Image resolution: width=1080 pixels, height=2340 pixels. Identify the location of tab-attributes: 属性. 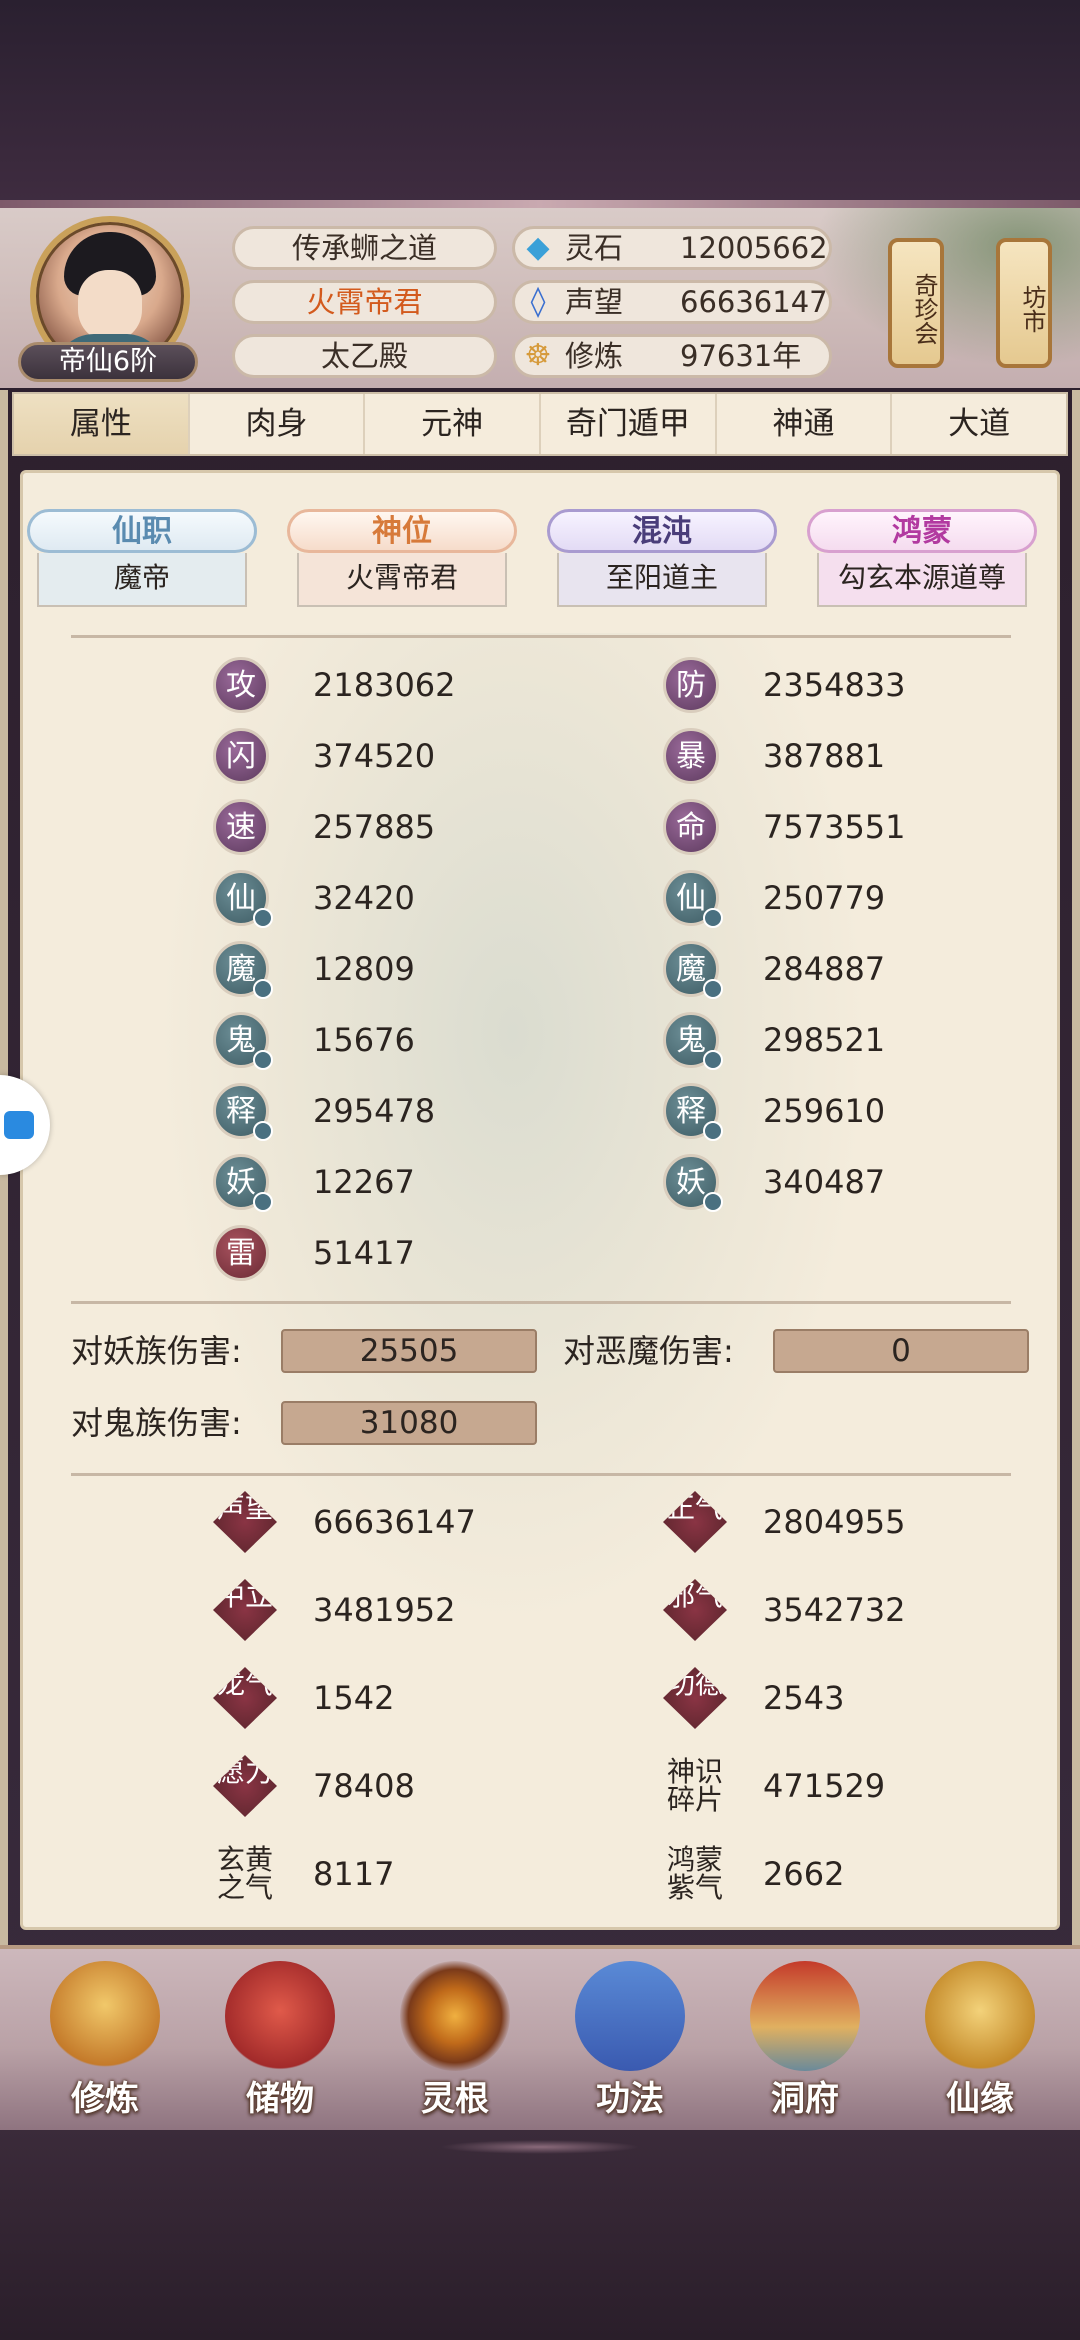
(102, 424).